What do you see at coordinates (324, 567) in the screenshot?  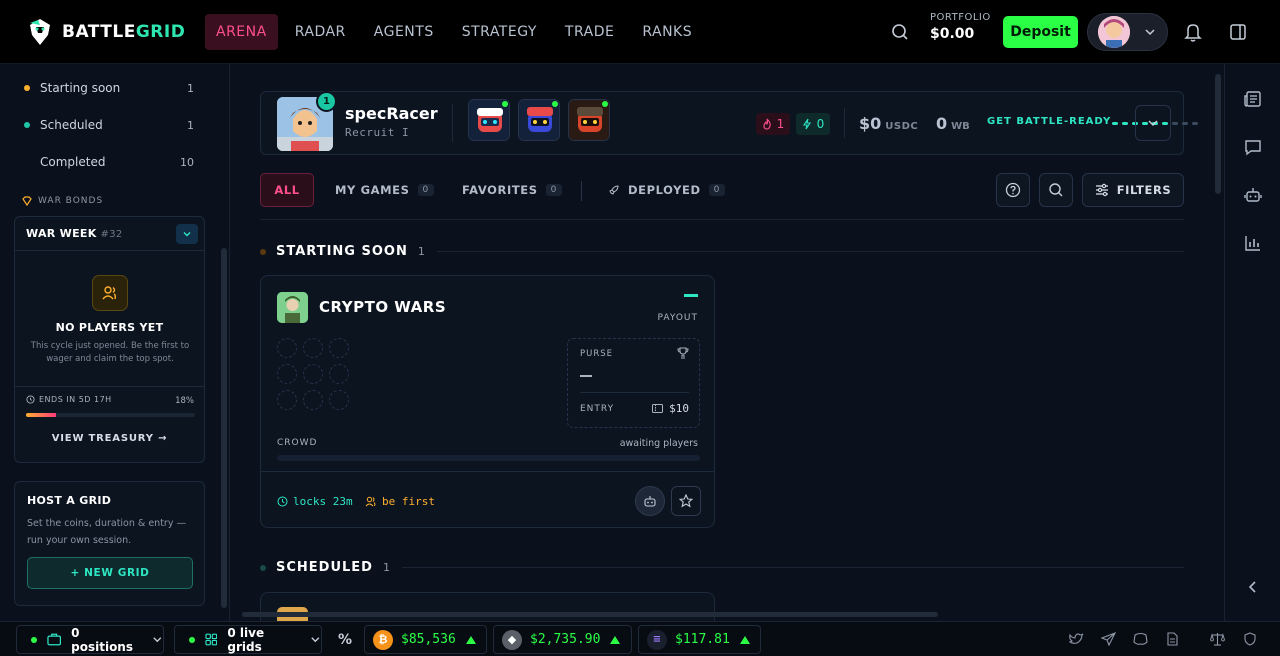 I see `section-title: SCHEDULED` at bounding box center [324, 567].